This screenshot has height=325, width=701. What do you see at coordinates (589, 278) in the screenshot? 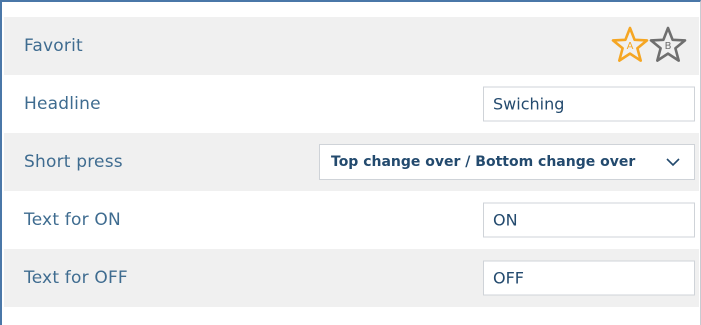
I see `text-off-input` at bounding box center [589, 278].